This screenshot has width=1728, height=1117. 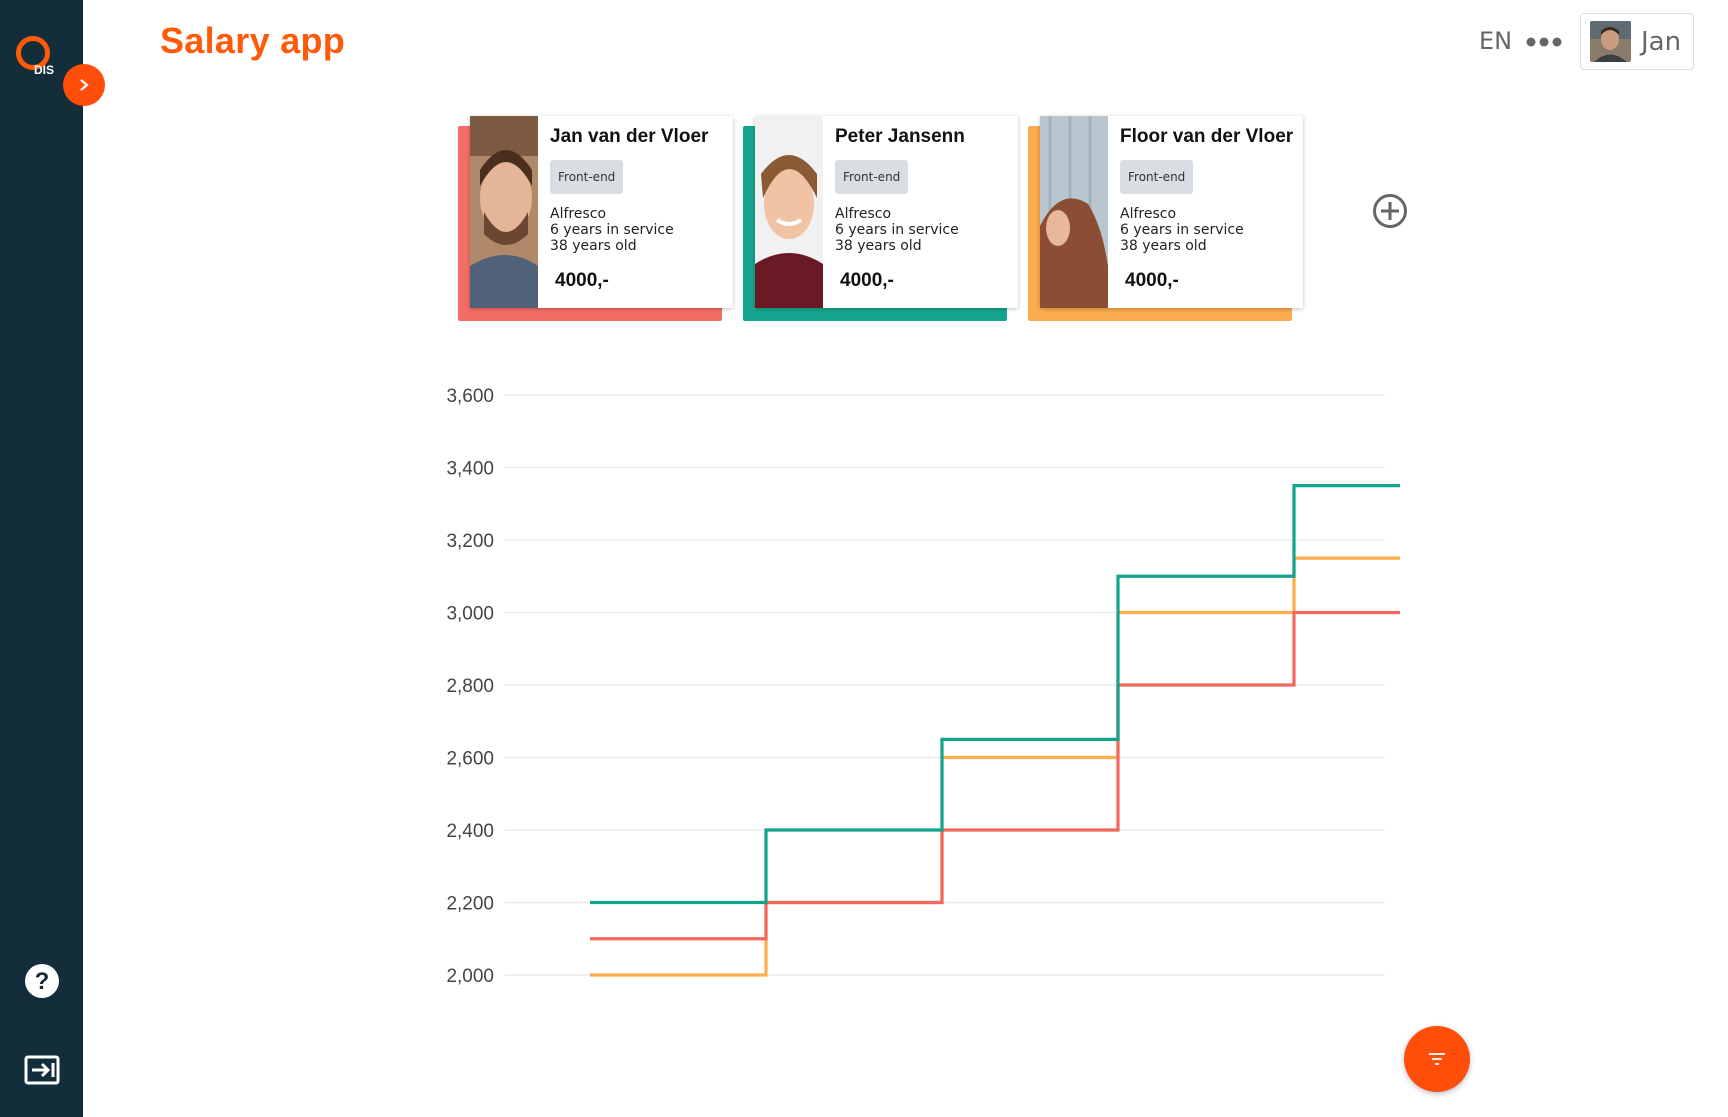 I want to click on y-tick-label: 3,400, so click(x=470, y=469).